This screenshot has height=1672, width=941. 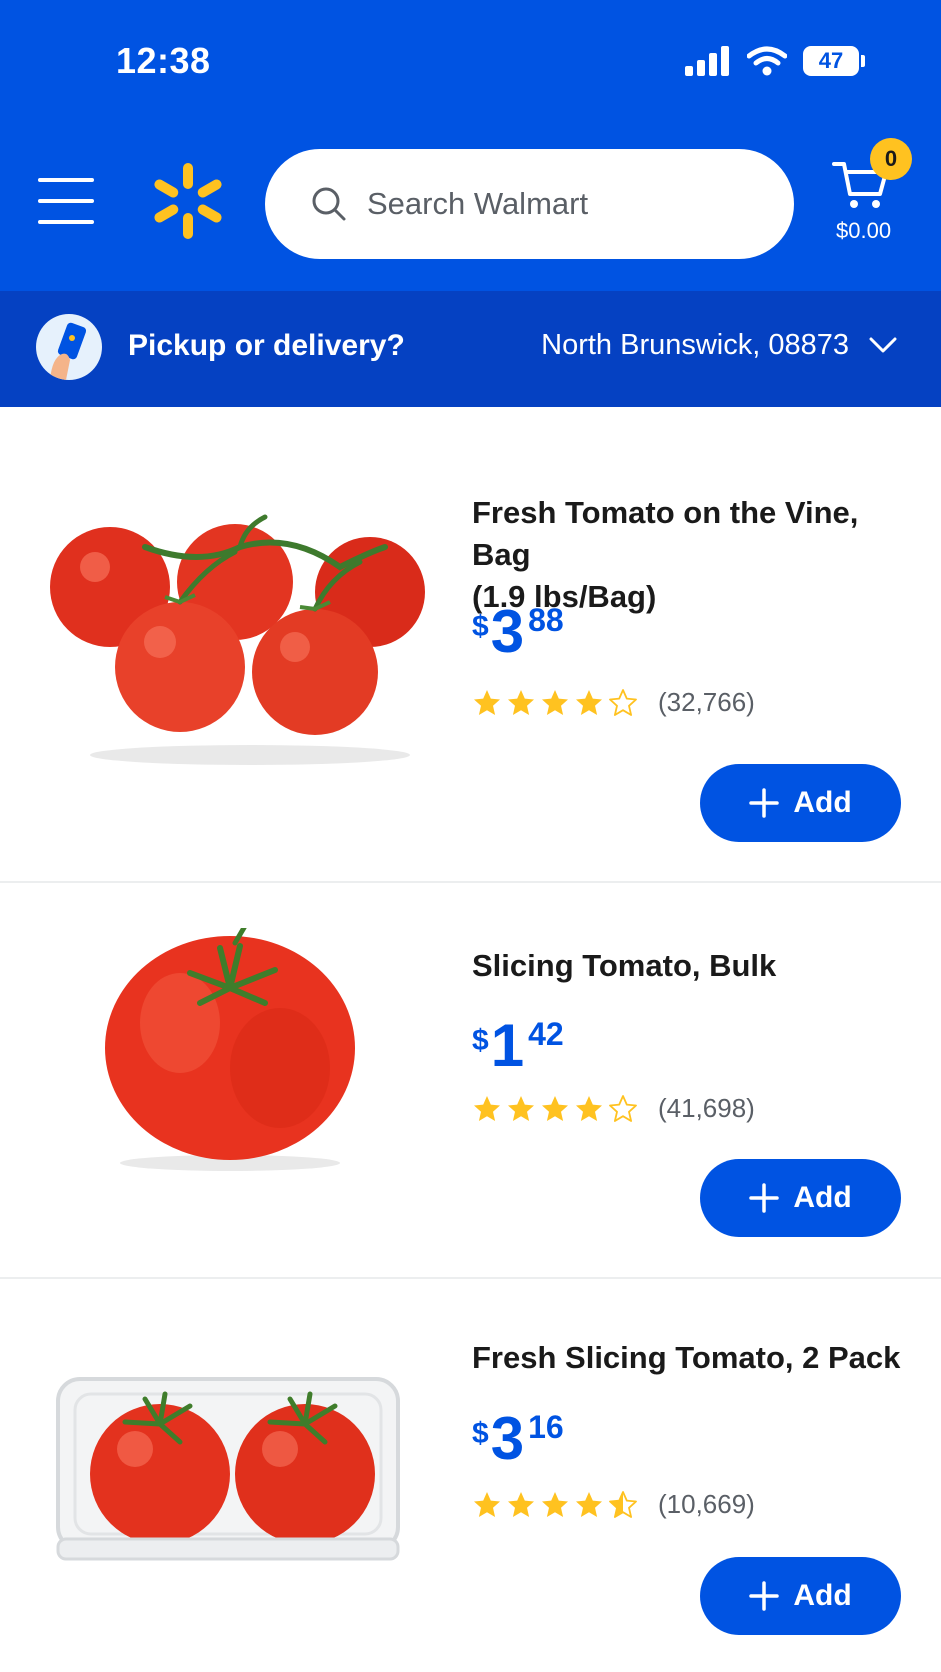 What do you see at coordinates (706, 1504) in the screenshot?
I see `review-count: (10,669)` at bounding box center [706, 1504].